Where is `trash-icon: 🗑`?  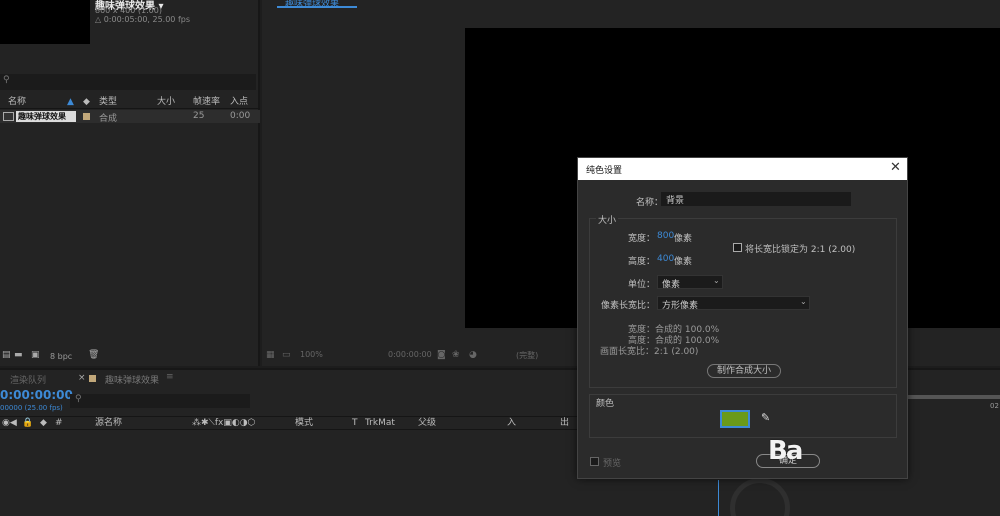 trash-icon: 🗑 is located at coordinates (93, 355).